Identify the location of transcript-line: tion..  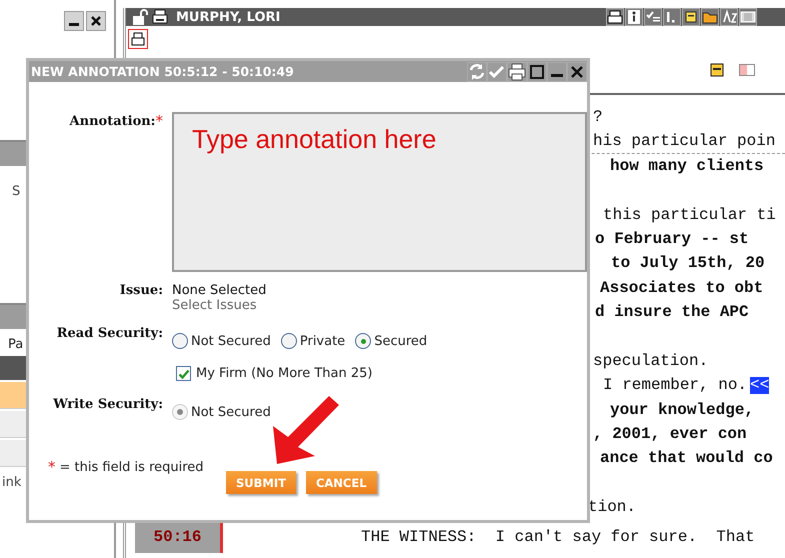
(612, 507).